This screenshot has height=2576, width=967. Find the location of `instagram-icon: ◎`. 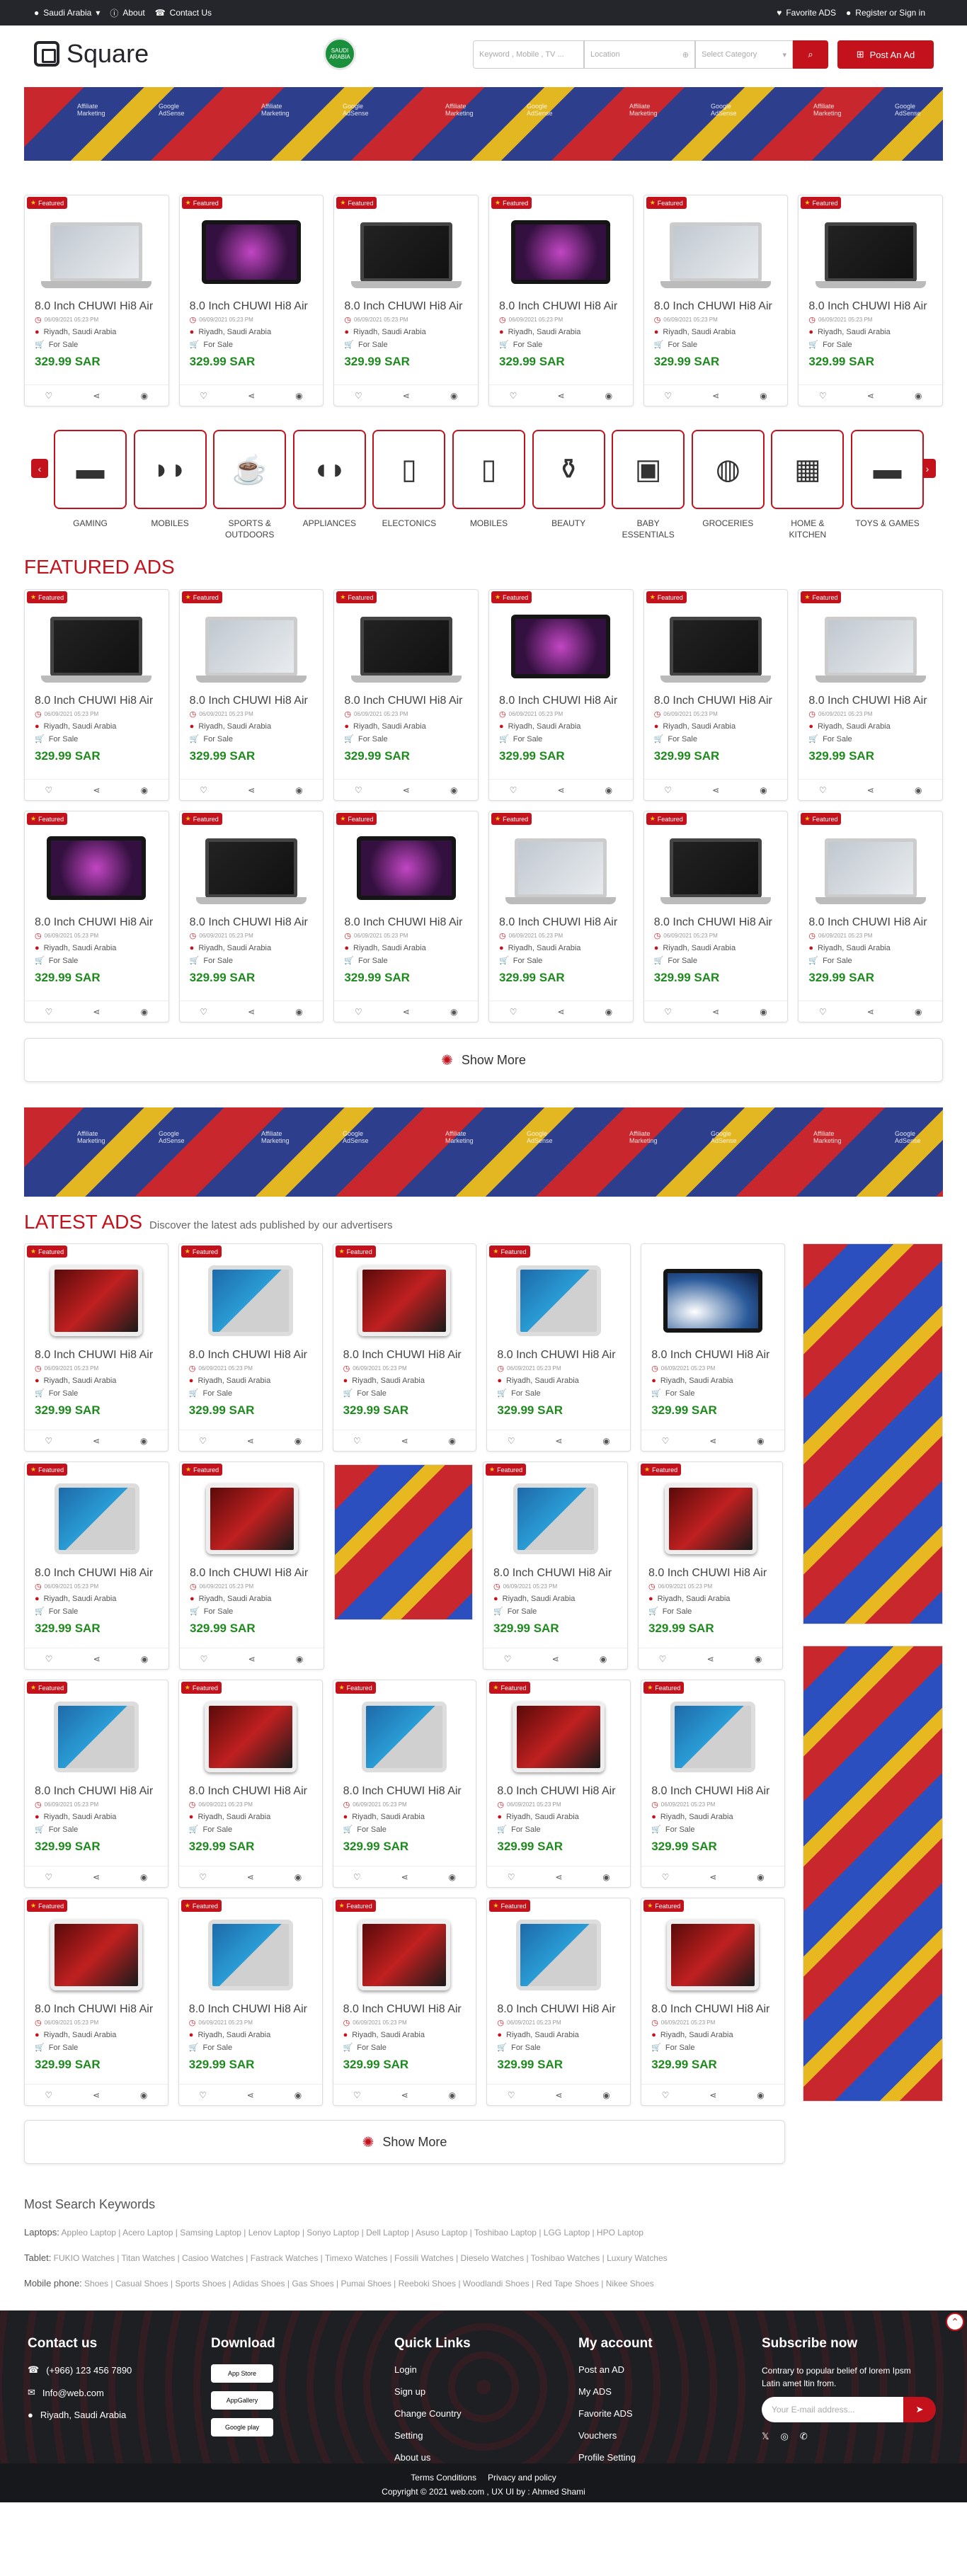

instagram-icon: ◎ is located at coordinates (784, 2436).